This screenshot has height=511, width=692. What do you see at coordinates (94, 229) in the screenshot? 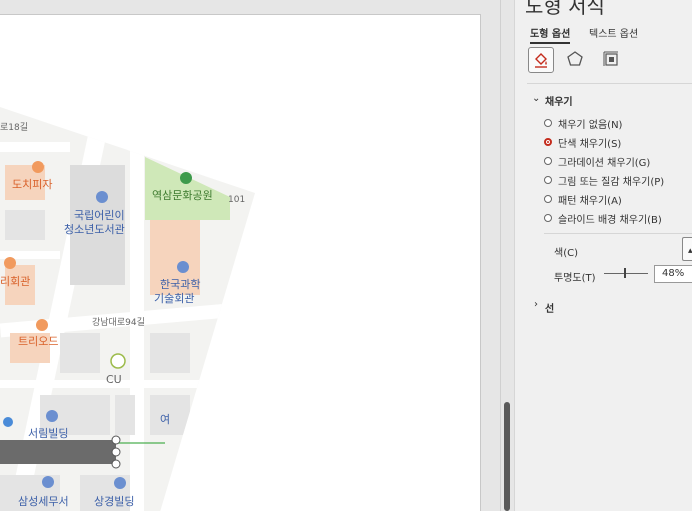
I see `map-label: 청소년도서관` at bounding box center [94, 229].